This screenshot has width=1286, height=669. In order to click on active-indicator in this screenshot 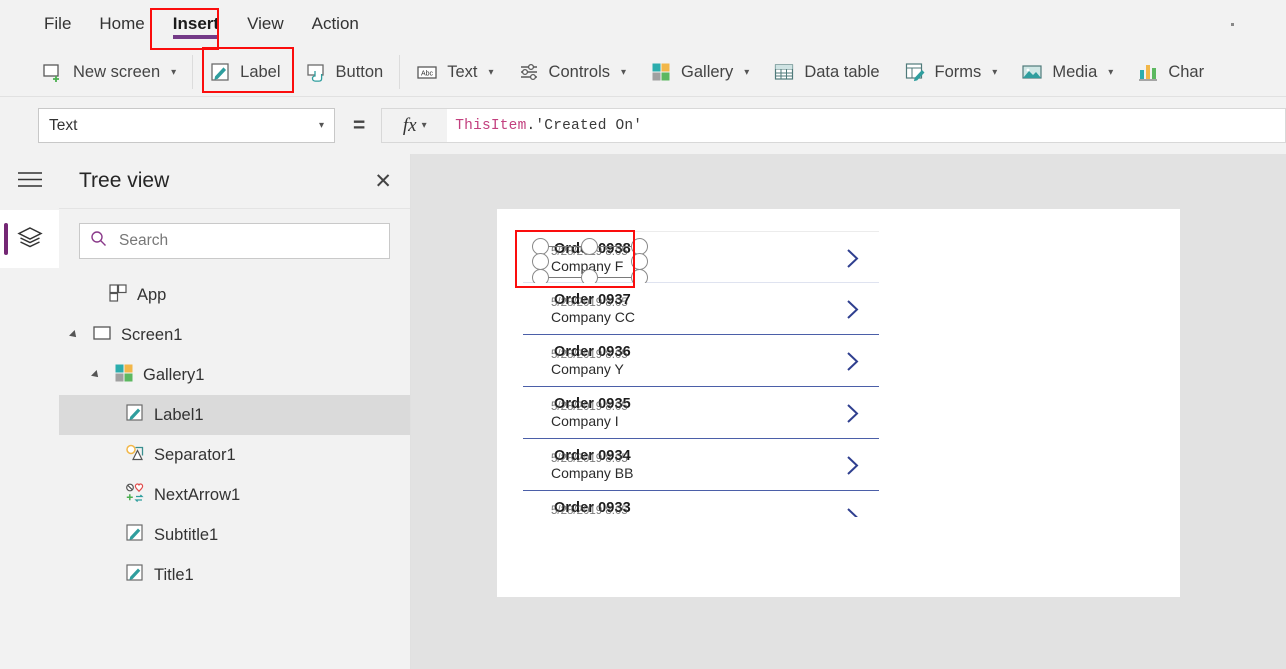, I will do `click(6, 239)`.